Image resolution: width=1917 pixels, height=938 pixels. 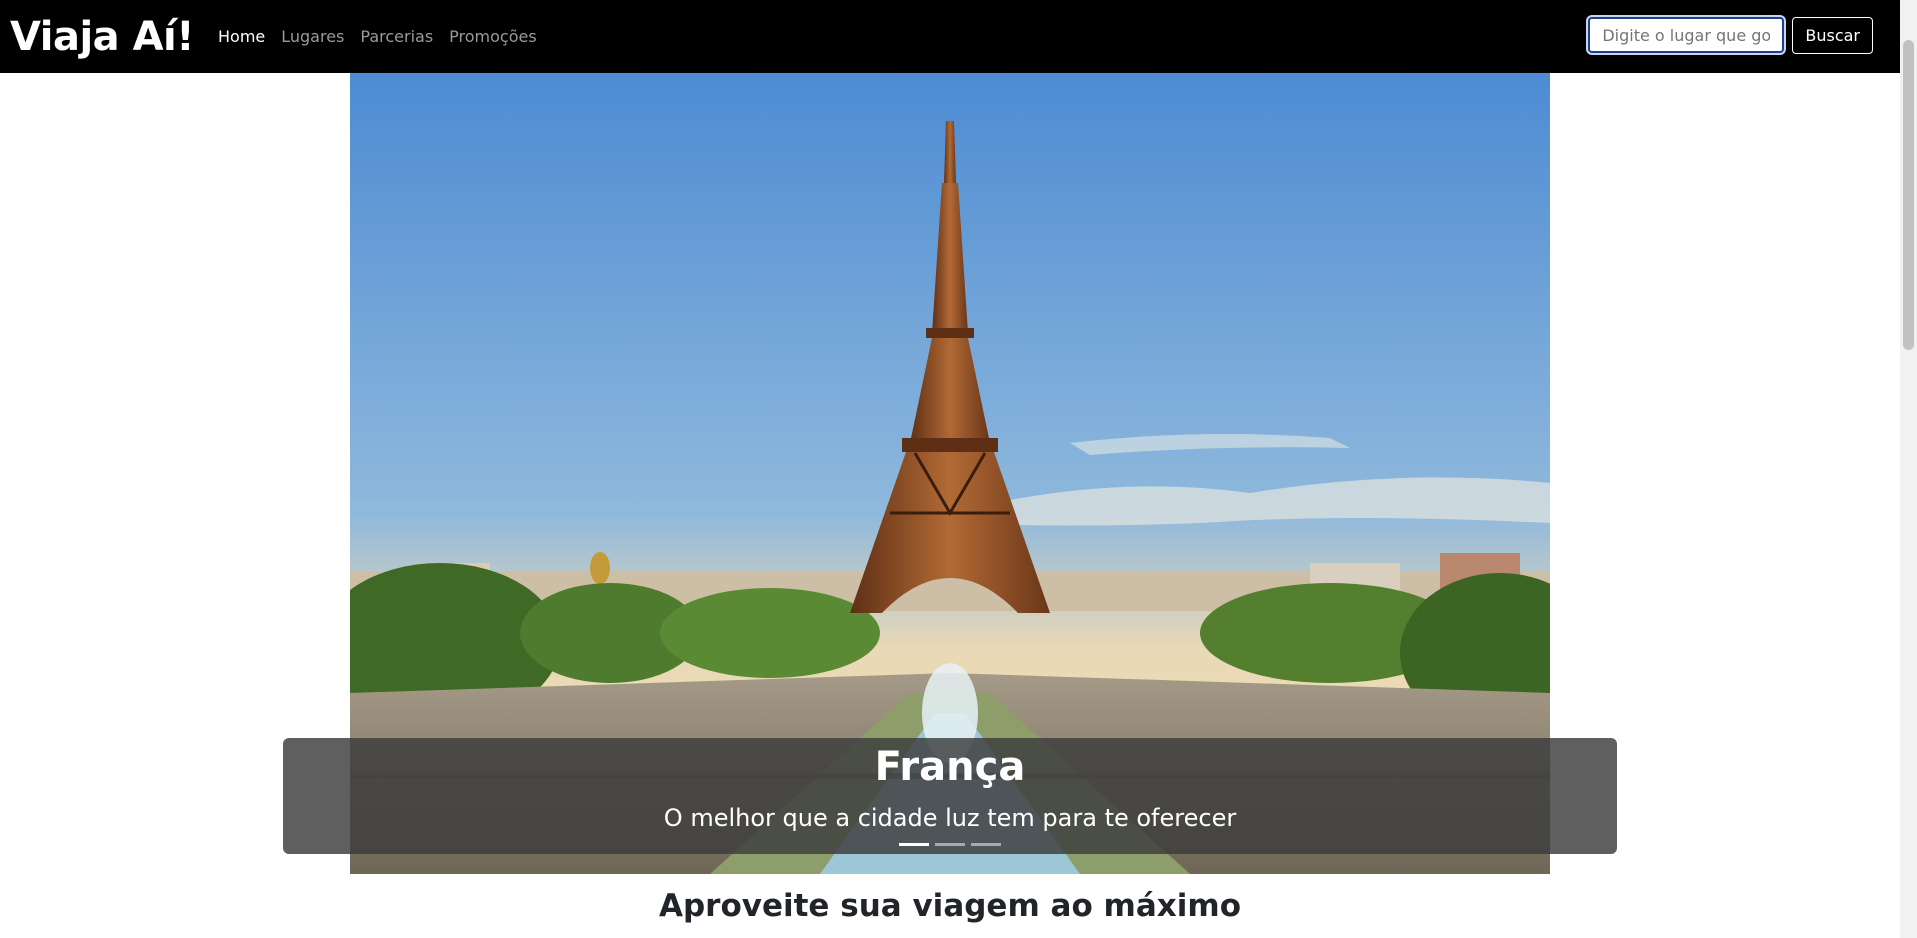 What do you see at coordinates (102, 37) in the screenshot?
I see `brand-logo: Viaja Aí!` at bounding box center [102, 37].